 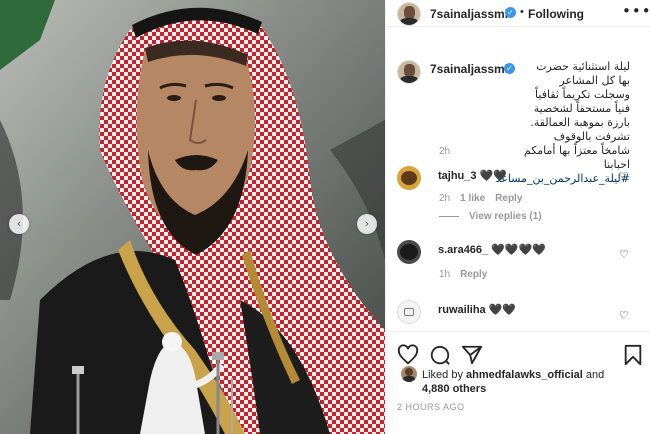 What do you see at coordinates (454, 389) in the screenshot?
I see `others-count-link: 4,880 others` at bounding box center [454, 389].